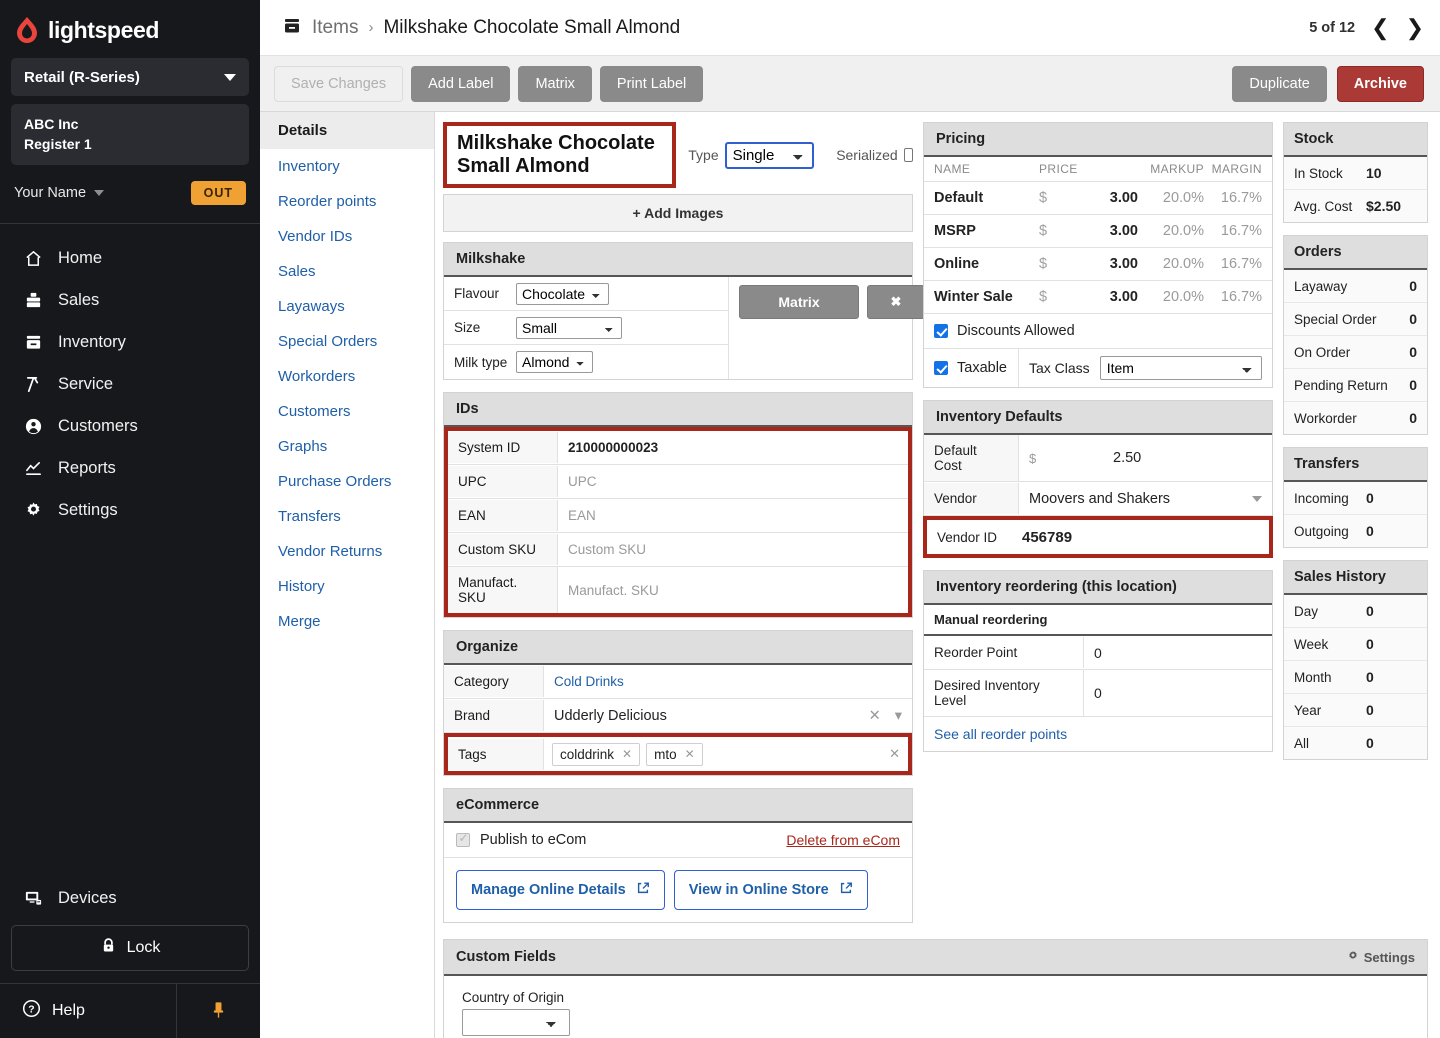 This screenshot has height=1038, width=1440. I want to click on sidebar-item-reports: Reports, so click(130, 469).